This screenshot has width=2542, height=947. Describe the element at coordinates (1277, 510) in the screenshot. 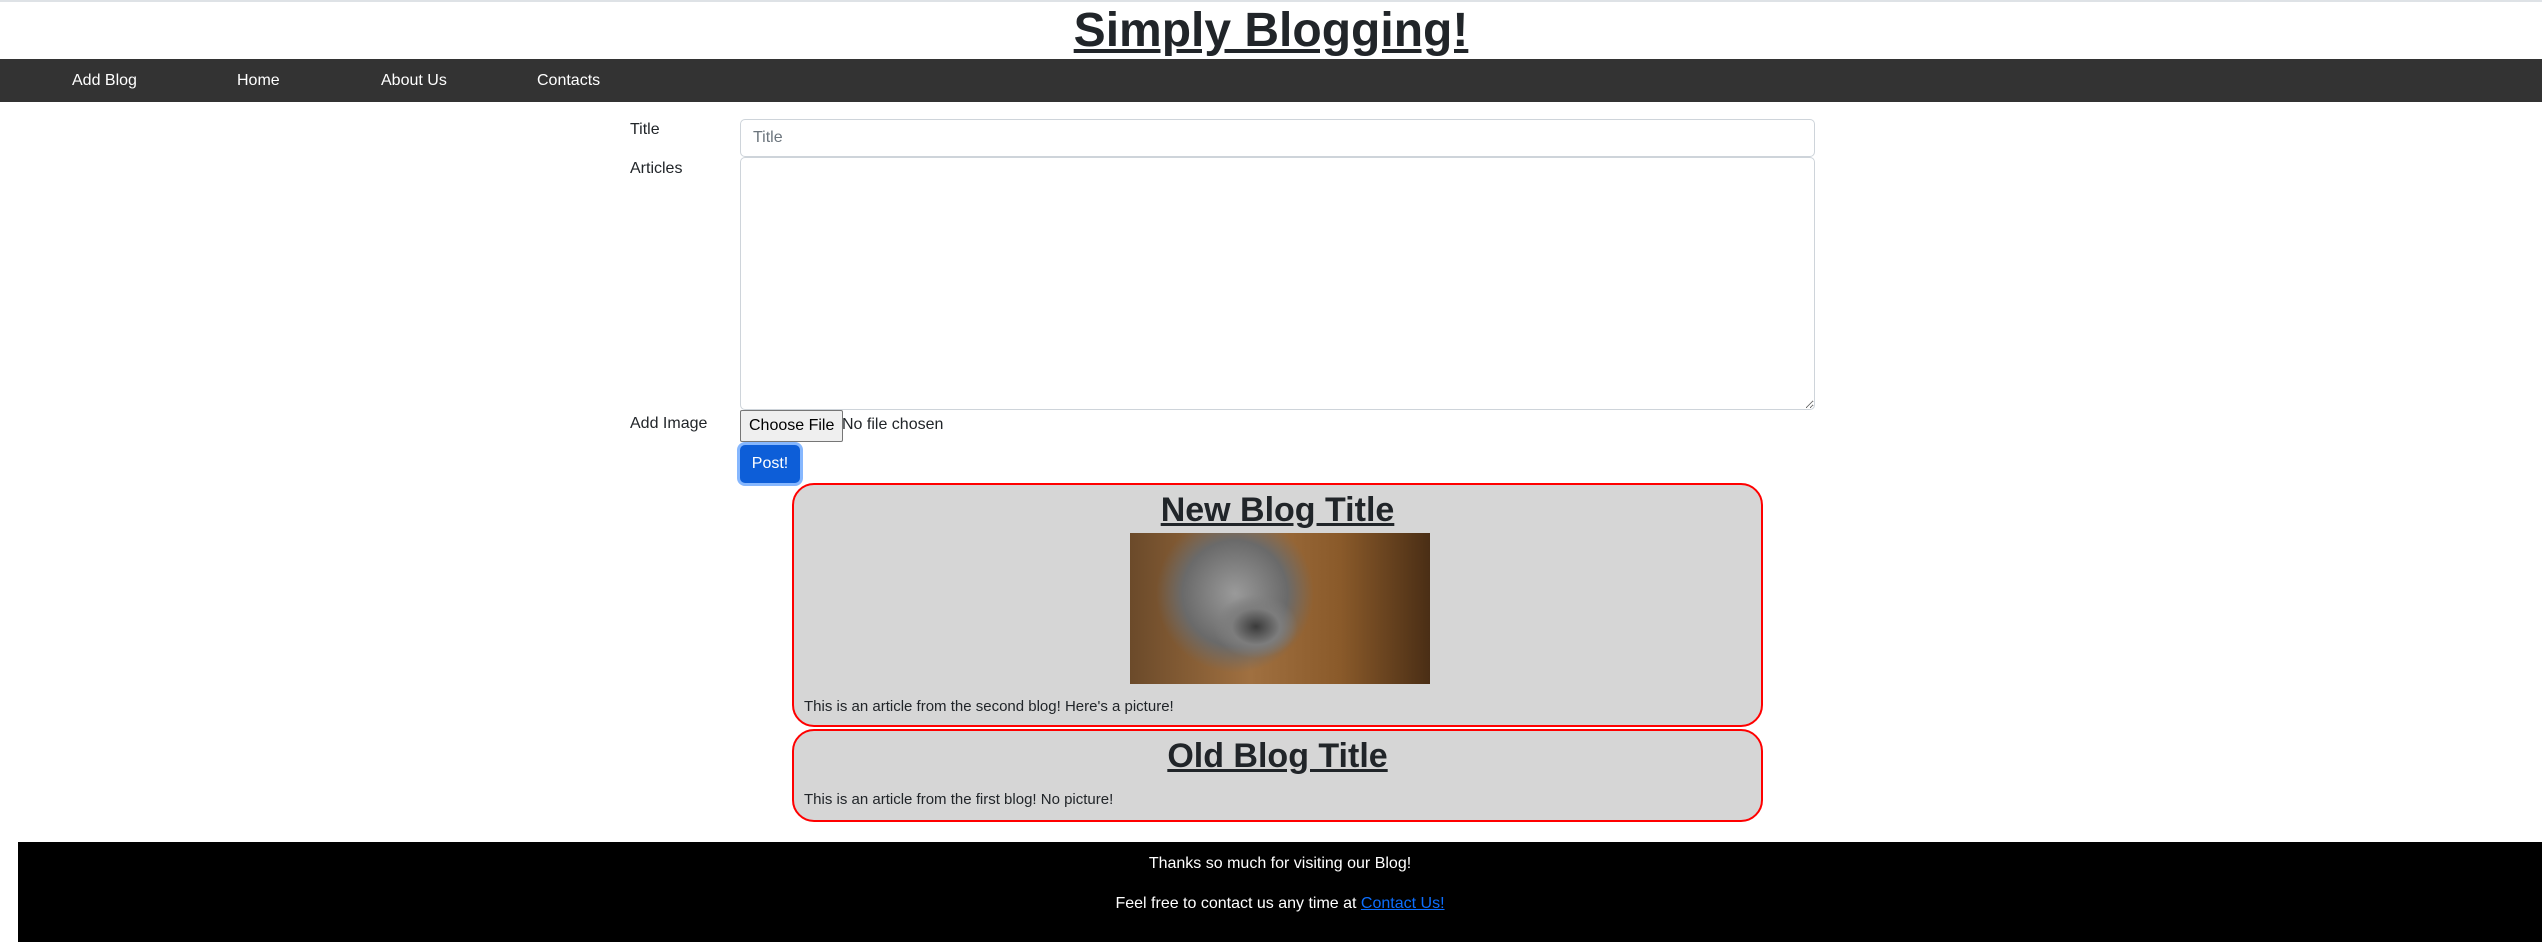

I see `blog-post-title: New Blog Title` at that location.